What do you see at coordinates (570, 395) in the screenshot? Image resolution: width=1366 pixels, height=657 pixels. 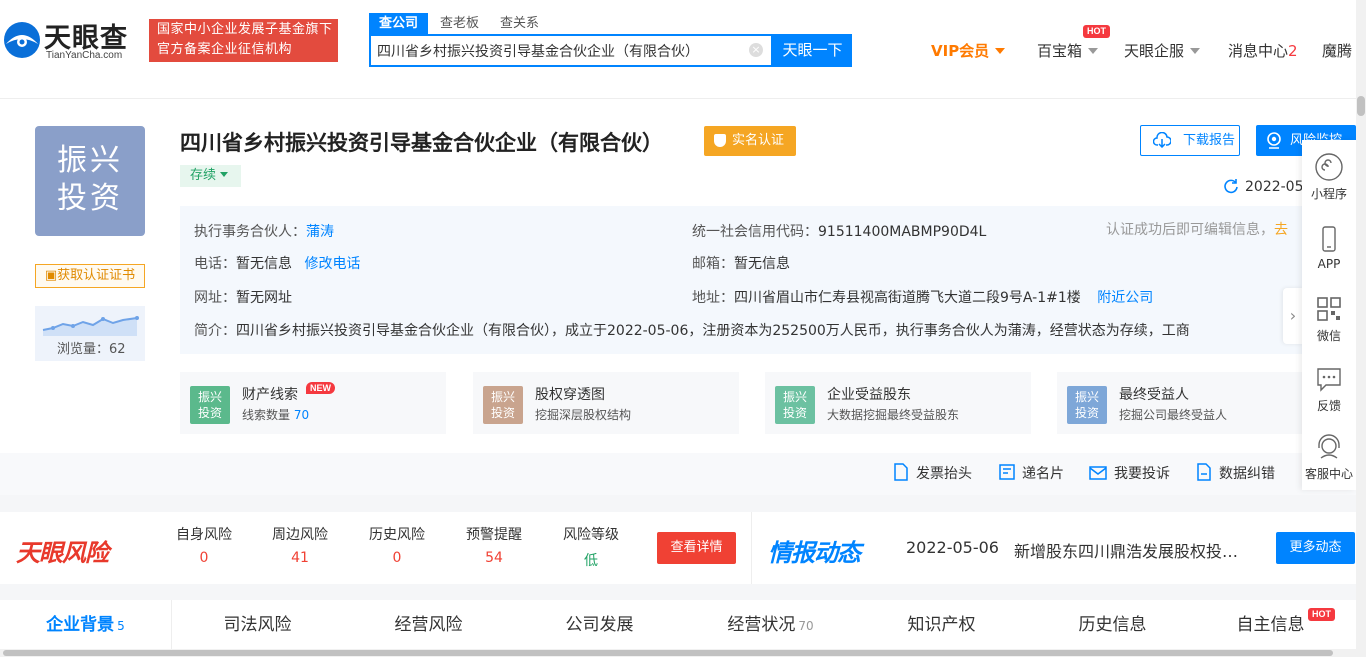 I see `feature-title: 股权穿透图` at bounding box center [570, 395].